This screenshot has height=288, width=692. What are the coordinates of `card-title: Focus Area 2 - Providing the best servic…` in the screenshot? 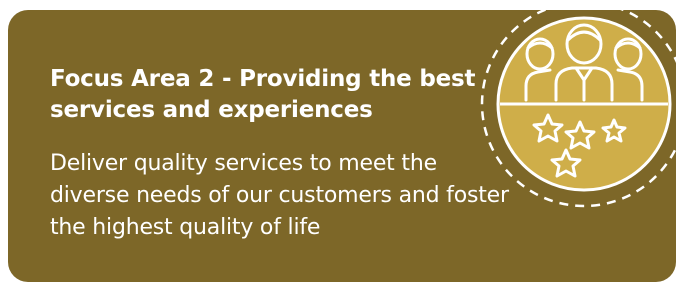 It's located at (263, 94).